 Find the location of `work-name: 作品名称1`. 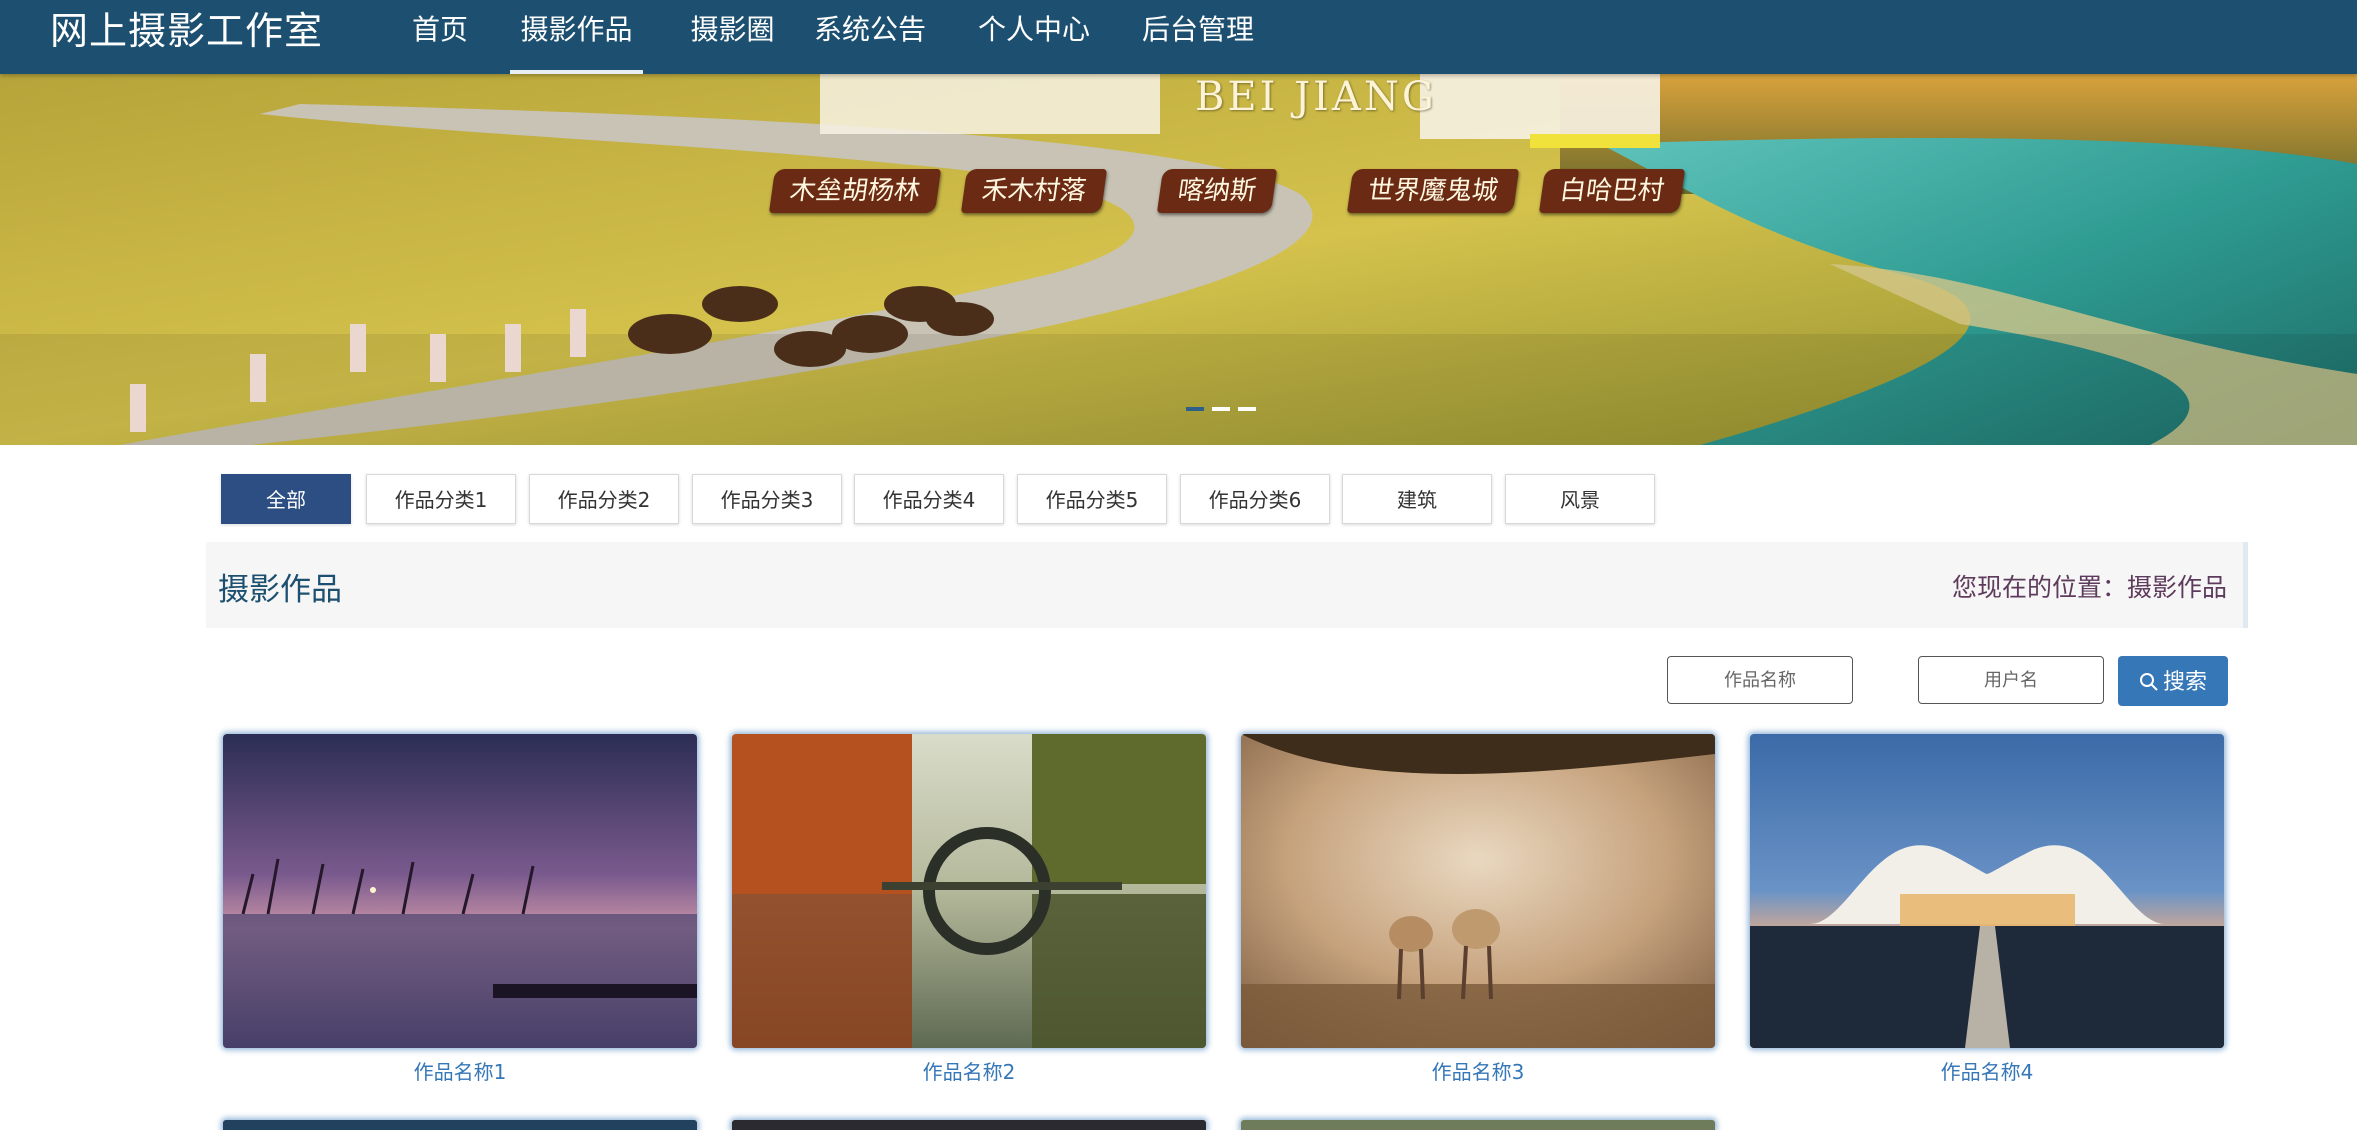

work-name: 作品名称1 is located at coordinates (460, 1070).